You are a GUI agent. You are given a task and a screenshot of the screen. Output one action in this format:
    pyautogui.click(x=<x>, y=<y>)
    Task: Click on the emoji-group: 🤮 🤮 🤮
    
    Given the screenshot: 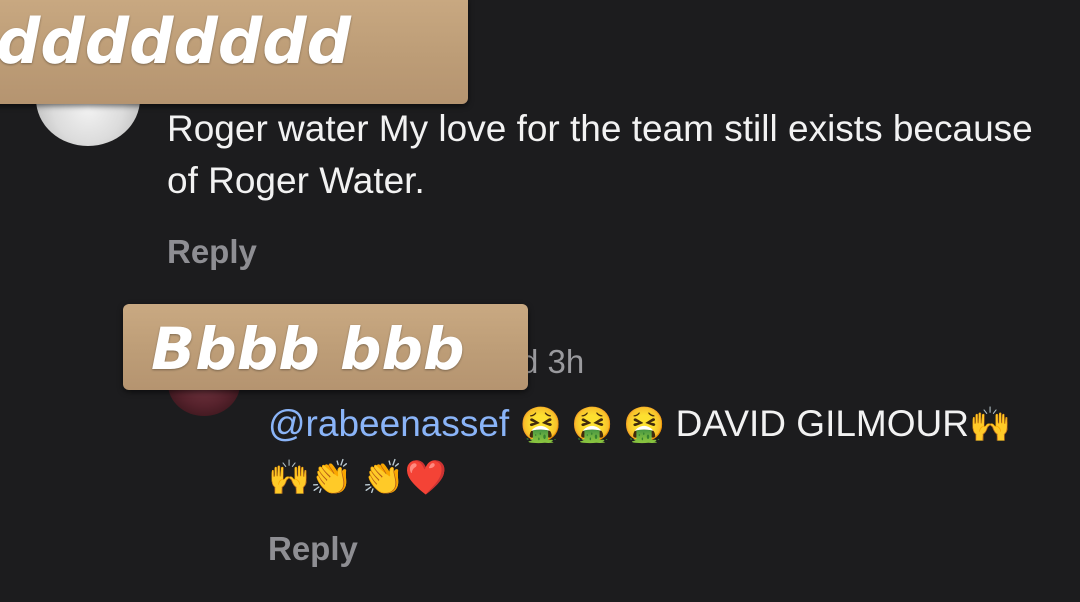 What is the action you would take?
    pyautogui.click(x=592, y=425)
    